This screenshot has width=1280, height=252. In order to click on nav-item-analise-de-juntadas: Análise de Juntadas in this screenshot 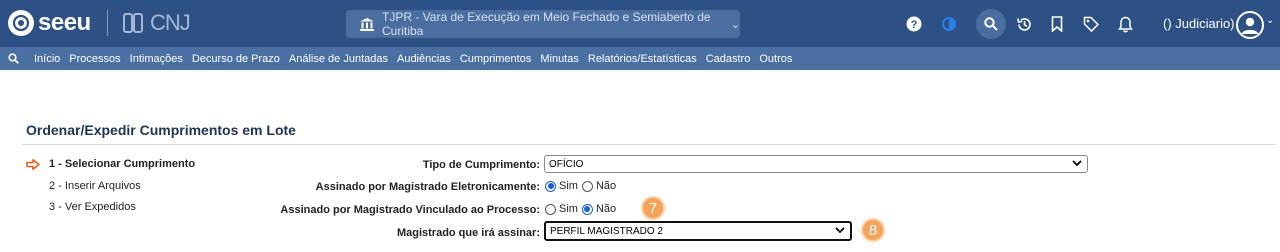, I will do `click(338, 59)`.